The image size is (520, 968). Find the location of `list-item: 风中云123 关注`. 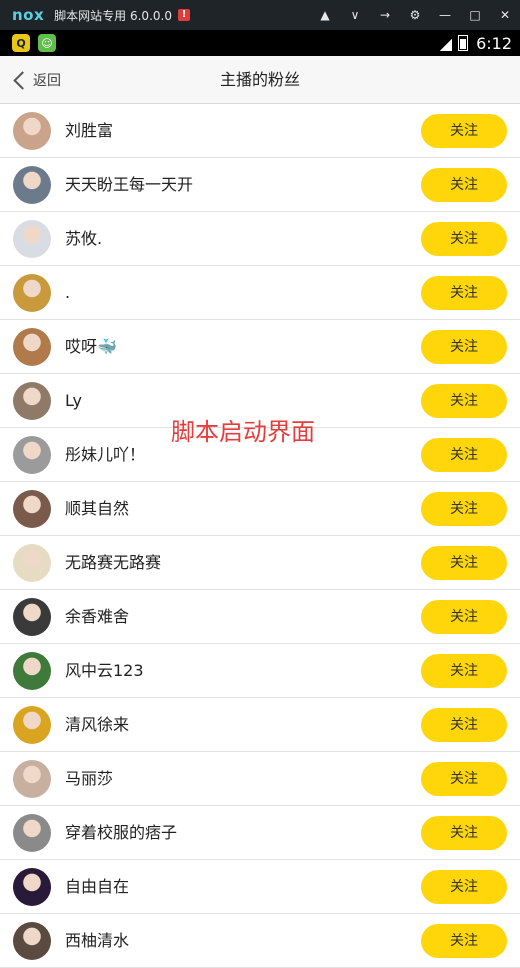

list-item: 风中云123 关注 is located at coordinates (260, 671).